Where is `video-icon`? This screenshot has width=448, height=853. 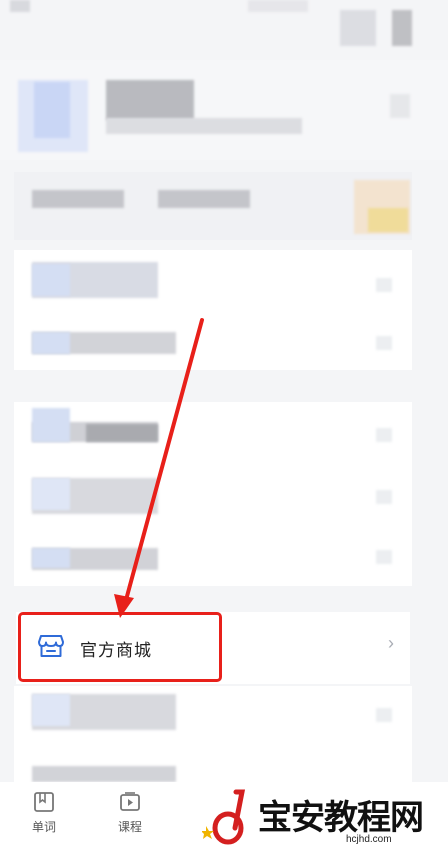 video-icon is located at coordinates (130, 801).